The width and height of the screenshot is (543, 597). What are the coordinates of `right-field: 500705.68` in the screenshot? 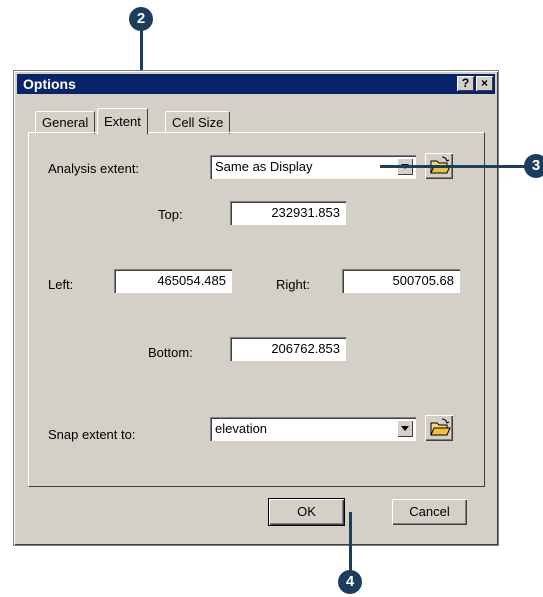 It's located at (401, 281).